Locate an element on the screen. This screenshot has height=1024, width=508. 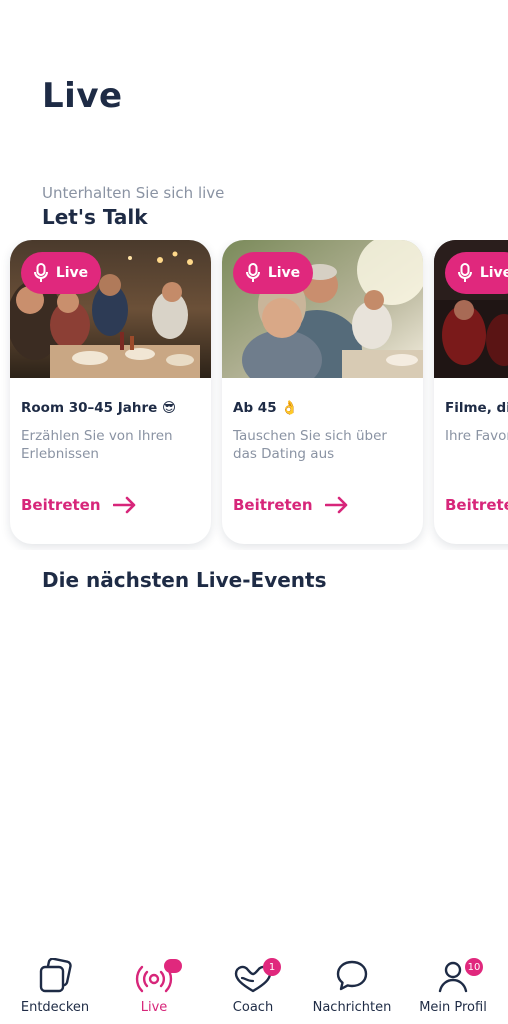
nav-item-entdecken: Entdecken is located at coordinates (55, 987).